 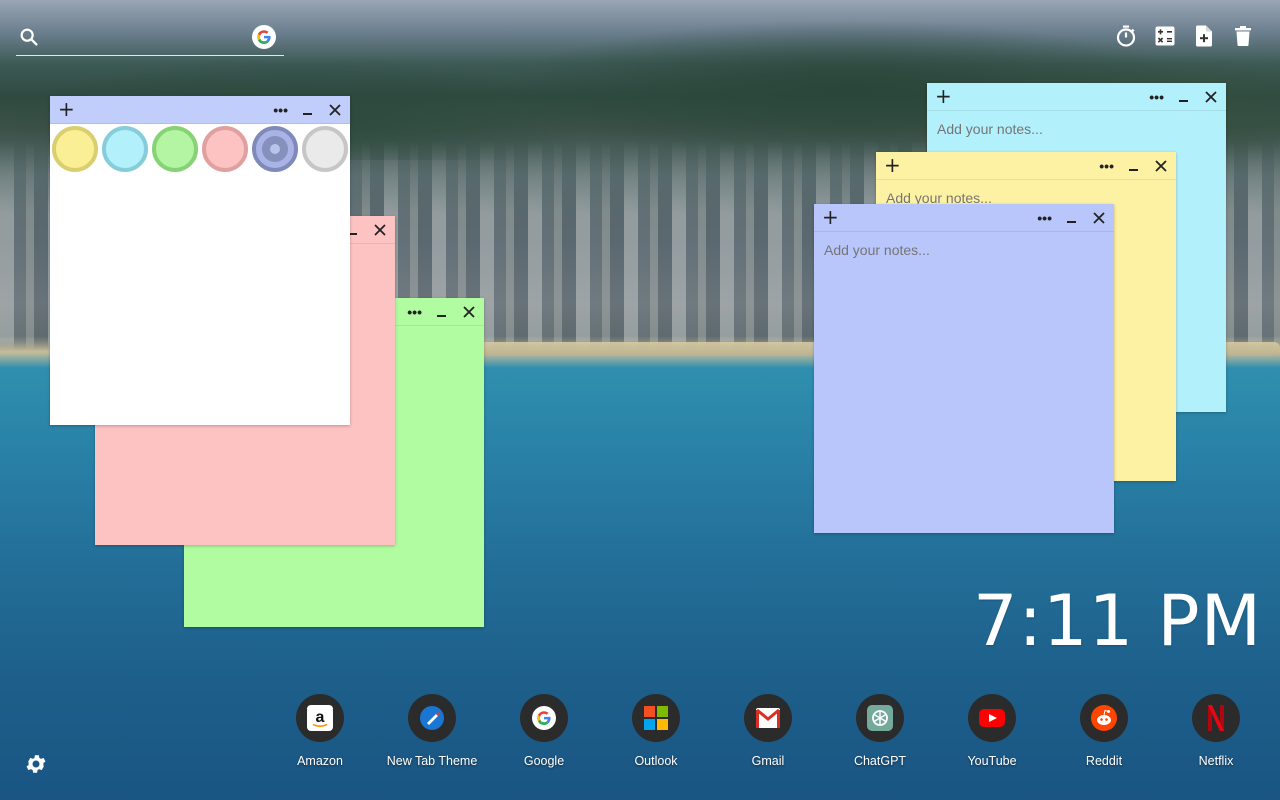 I want to click on outlook-icon, so click(x=656, y=718).